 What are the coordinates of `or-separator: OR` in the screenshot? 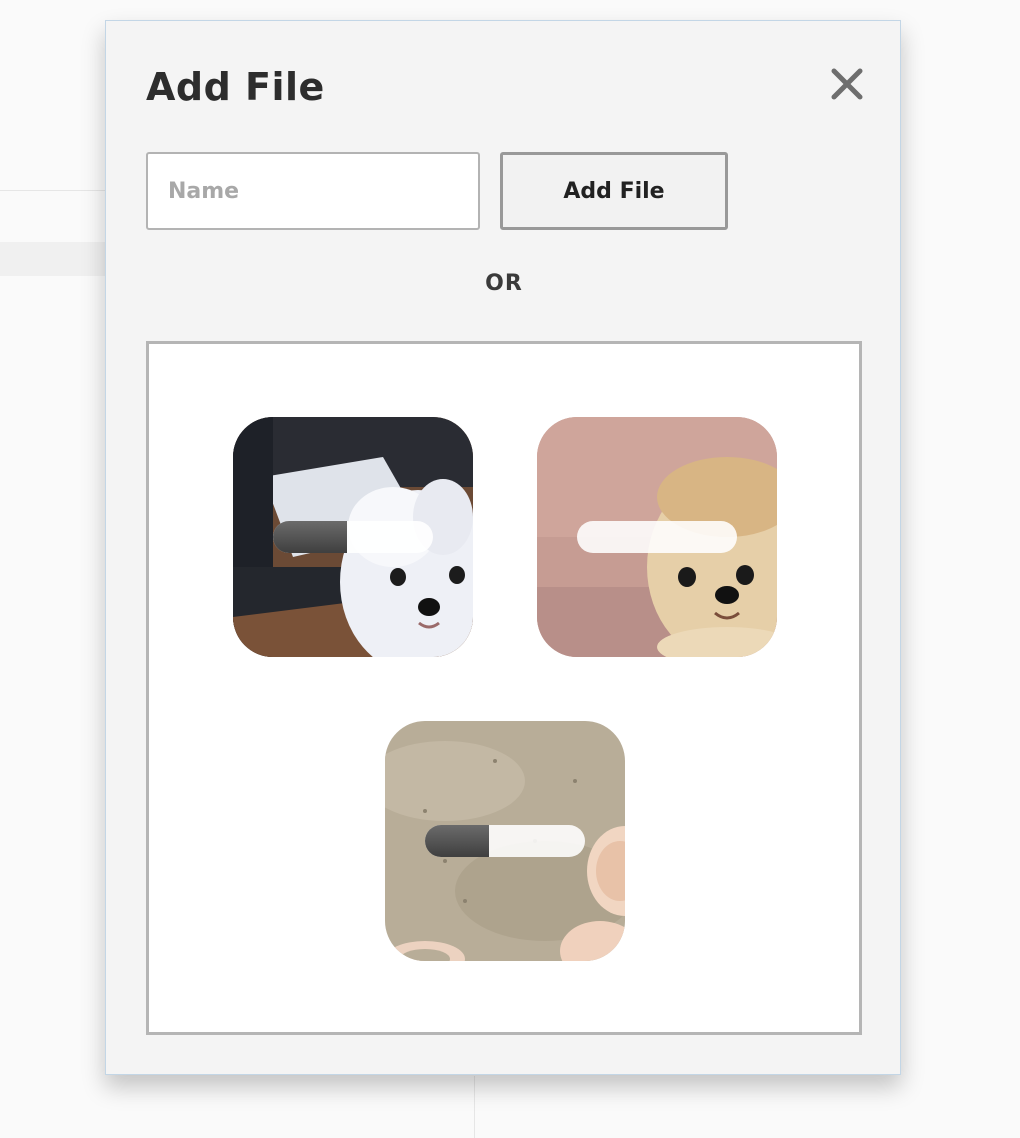 It's located at (504, 283).